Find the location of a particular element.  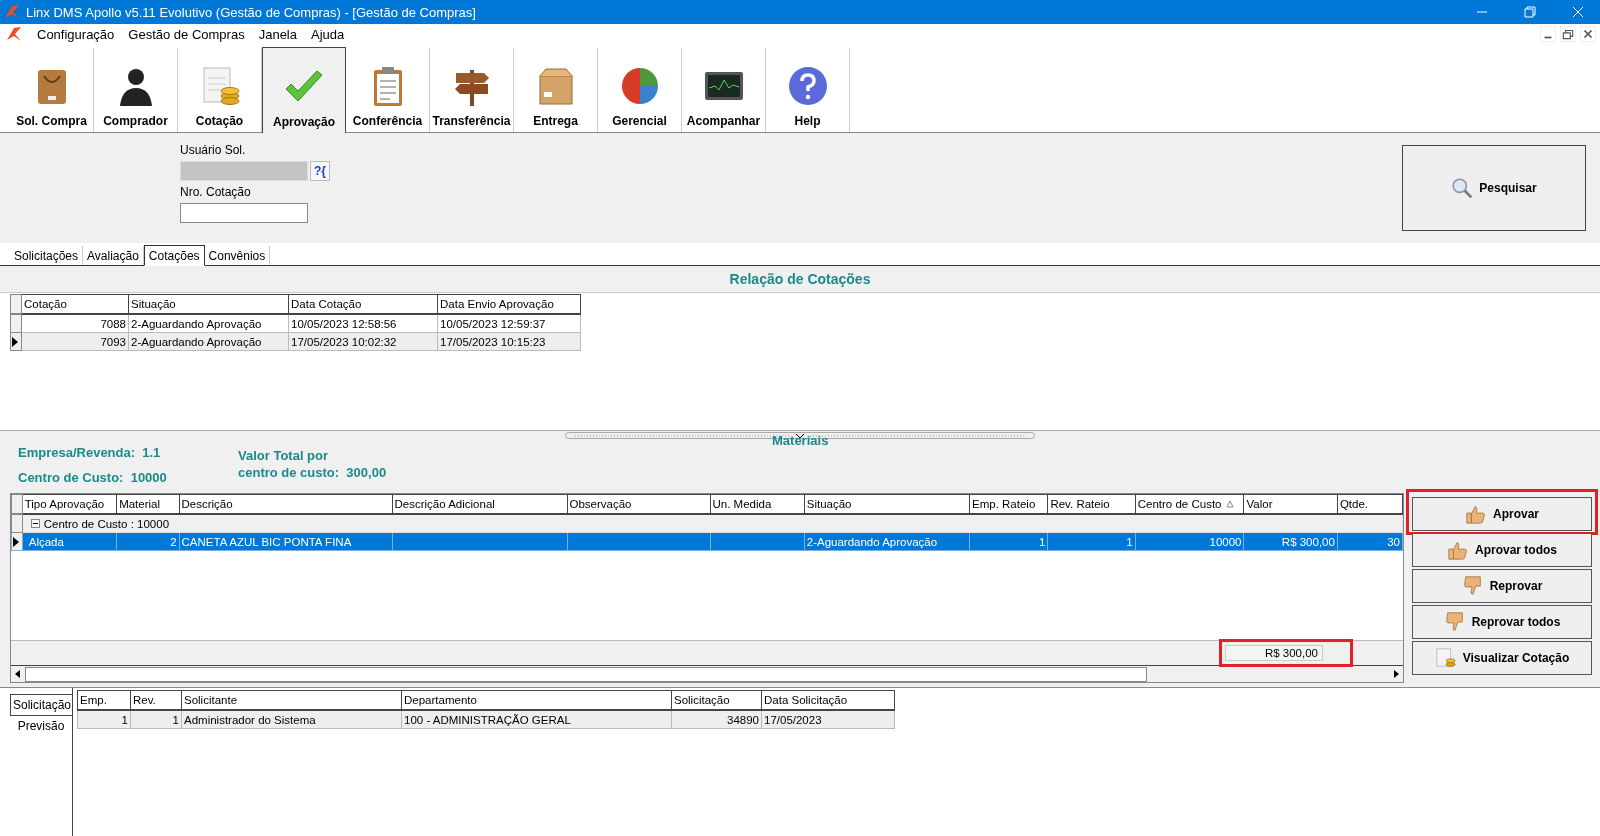

search-button: Pesquisar is located at coordinates (1494, 188).